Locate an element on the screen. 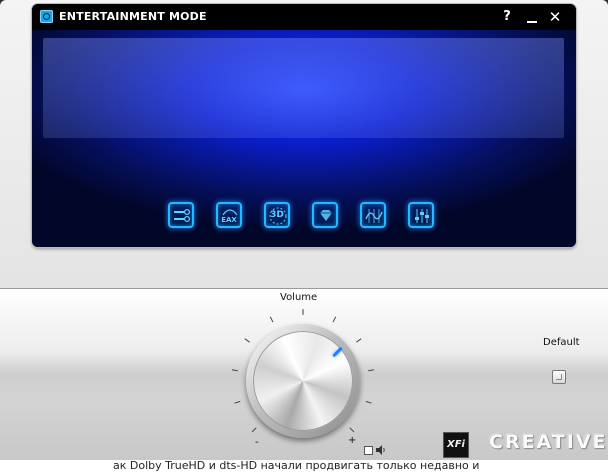  3d-button: 3D is located at coordinates (277, 215).